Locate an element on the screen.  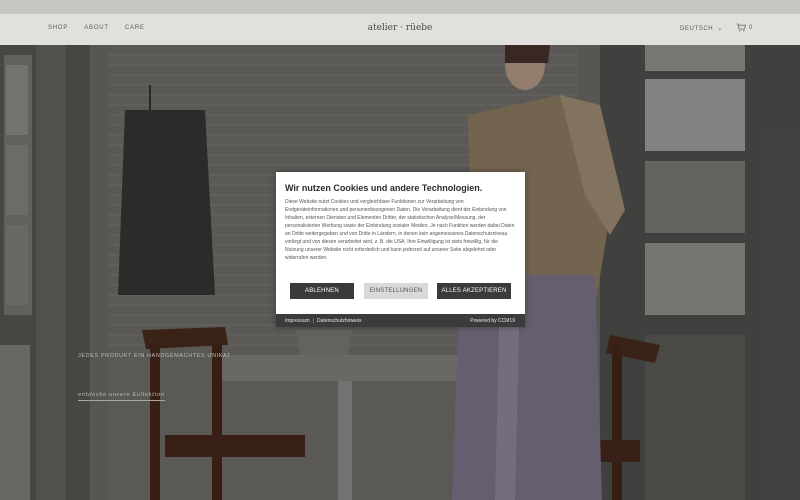
top-strip is located at coordinates (400, 7).